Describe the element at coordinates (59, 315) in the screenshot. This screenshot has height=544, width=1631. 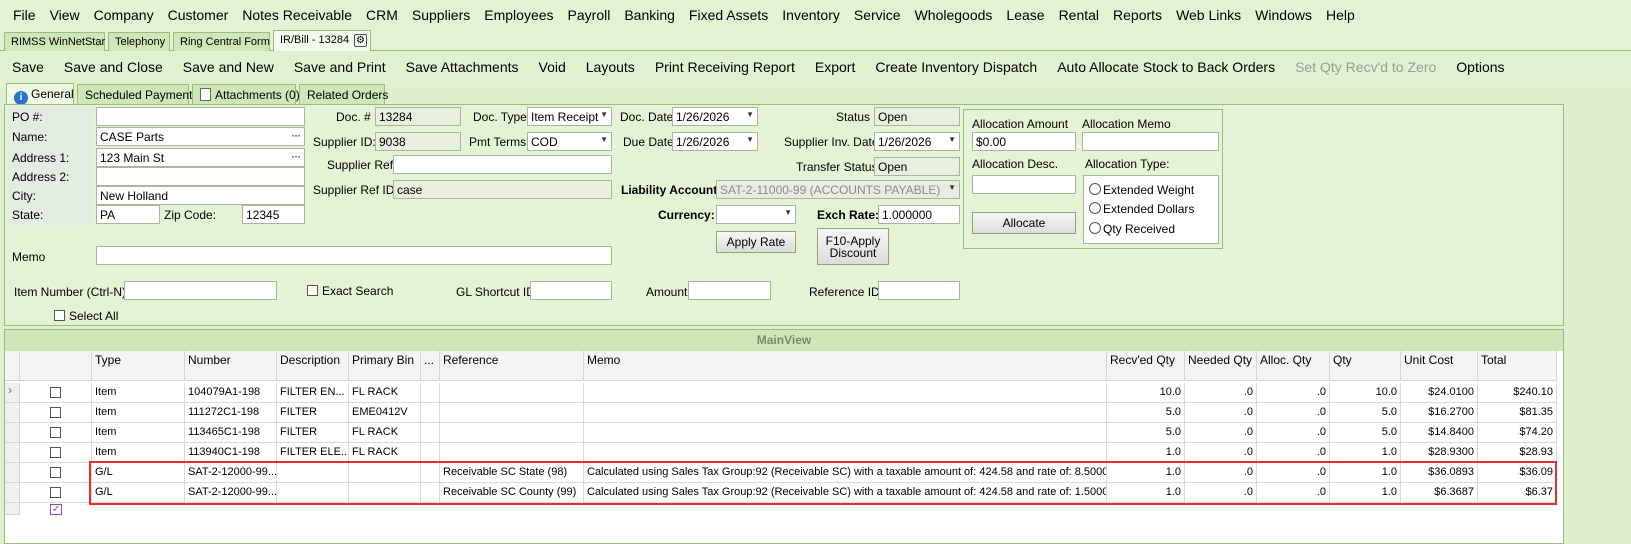
I see `select-all-checkbox` at that location.